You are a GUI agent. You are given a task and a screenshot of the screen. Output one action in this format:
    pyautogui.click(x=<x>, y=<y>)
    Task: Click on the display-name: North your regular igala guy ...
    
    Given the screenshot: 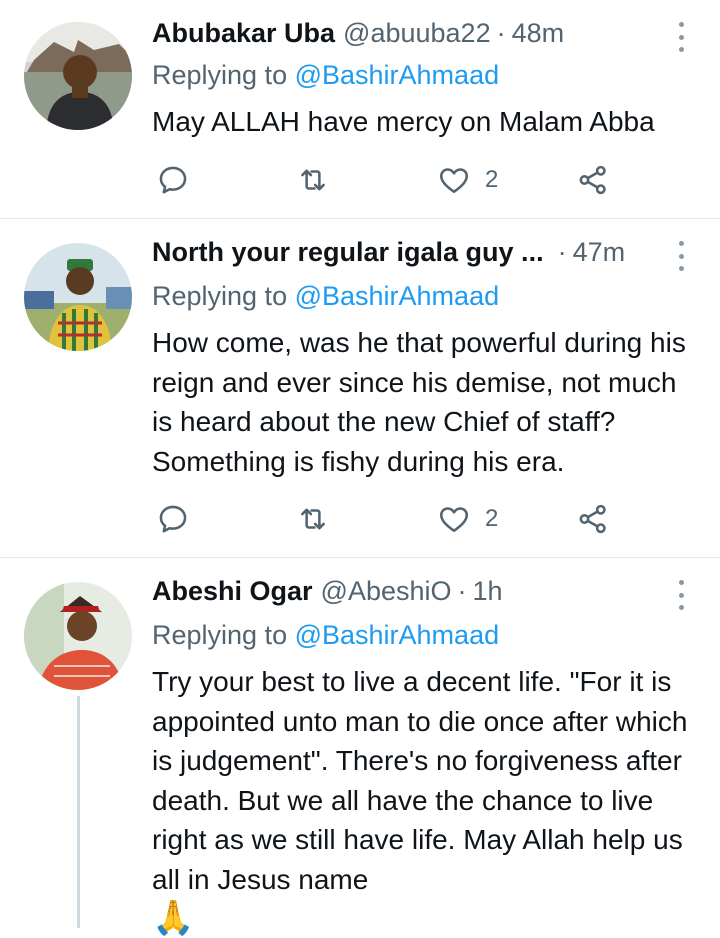 What is the action you would take?
    pyautogui.click(x=348, y=252)
    